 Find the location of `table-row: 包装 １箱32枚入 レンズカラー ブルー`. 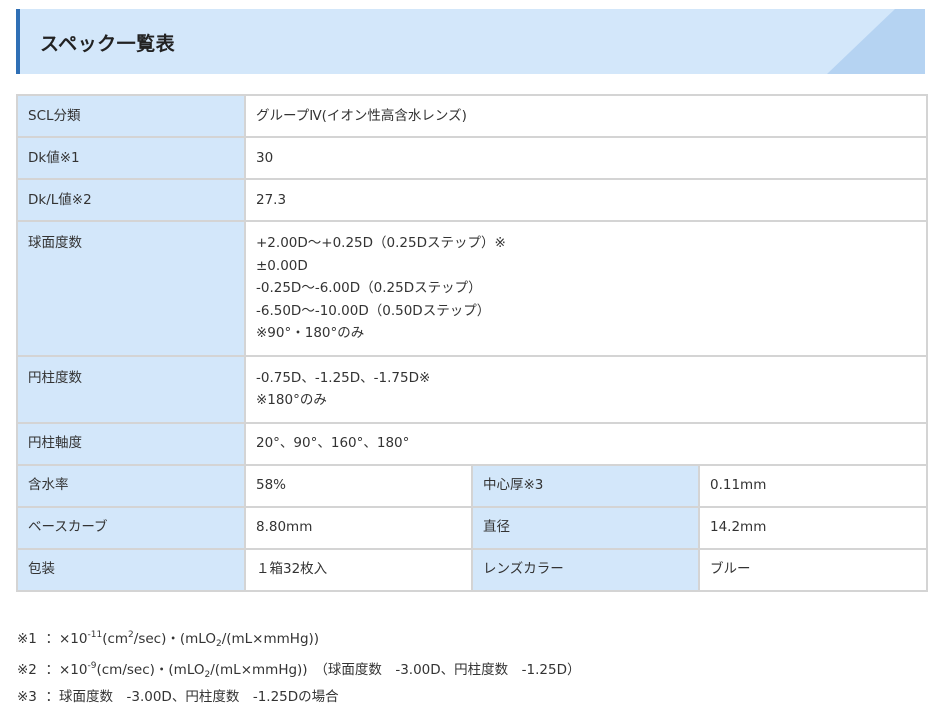

table-row: 包装 １箱32枚入 レンズカラー ブルー is located at coordinates (472, 569).